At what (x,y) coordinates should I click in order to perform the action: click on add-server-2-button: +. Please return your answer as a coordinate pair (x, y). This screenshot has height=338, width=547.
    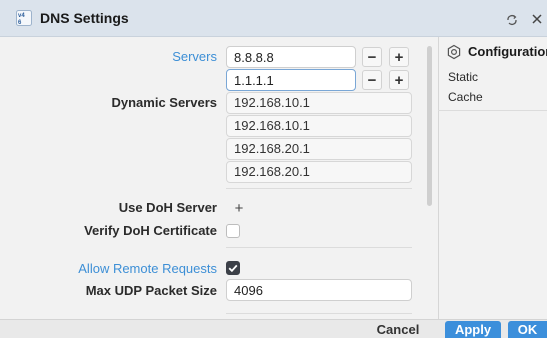
    Looking at the image, I should click on (399, 80).